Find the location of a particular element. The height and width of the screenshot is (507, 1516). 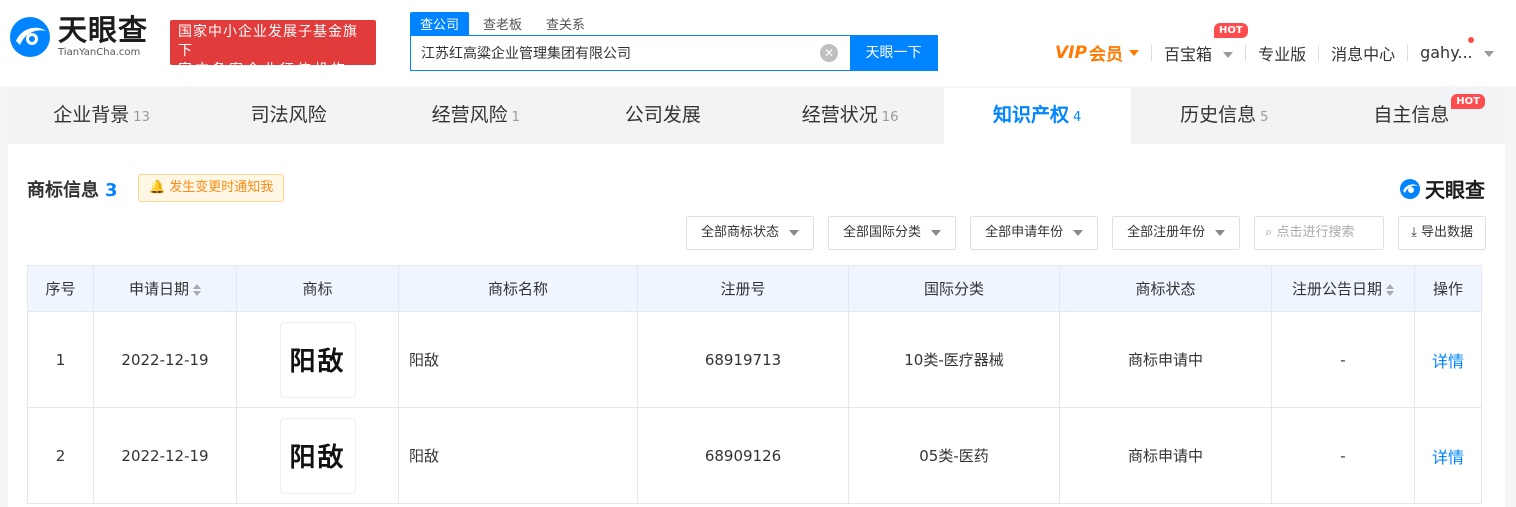

table-header-row: 序号 申请日期 商标 商标名称 注册号 国际分类 商标状态 注册公告日期 操作 is located at coordinates (754, 288).